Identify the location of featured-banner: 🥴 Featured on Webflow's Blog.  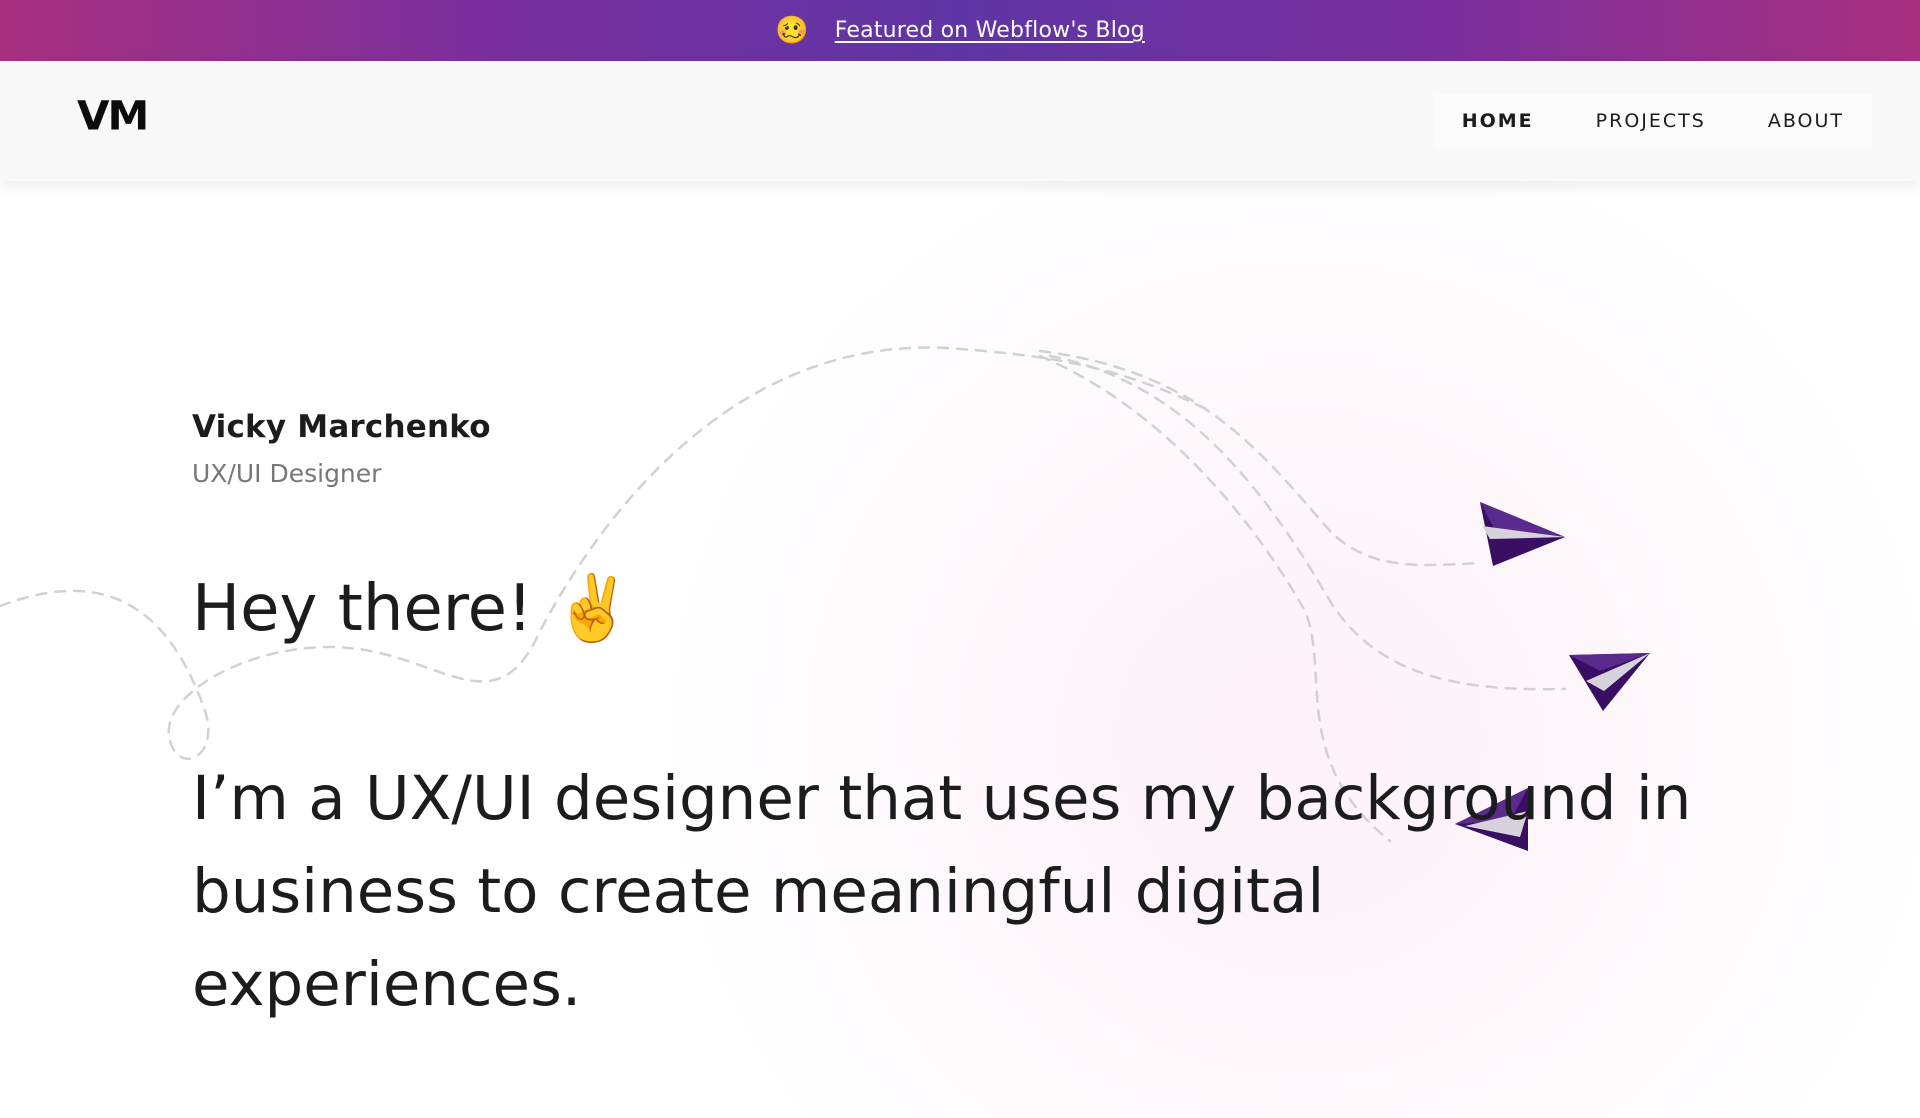
(960, 30).